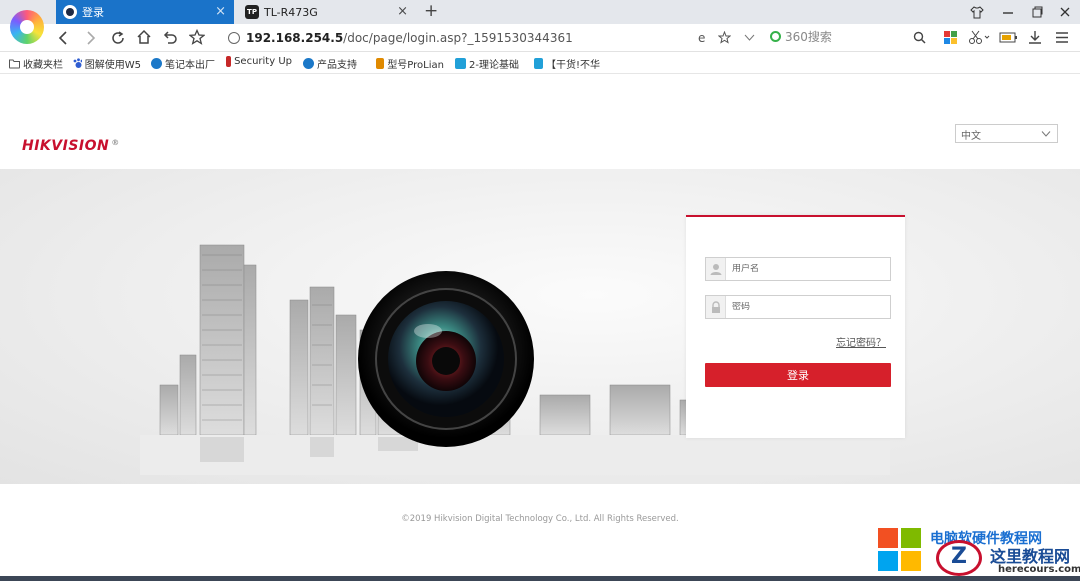  I want to click on svg-text: e, so click(701, 37).